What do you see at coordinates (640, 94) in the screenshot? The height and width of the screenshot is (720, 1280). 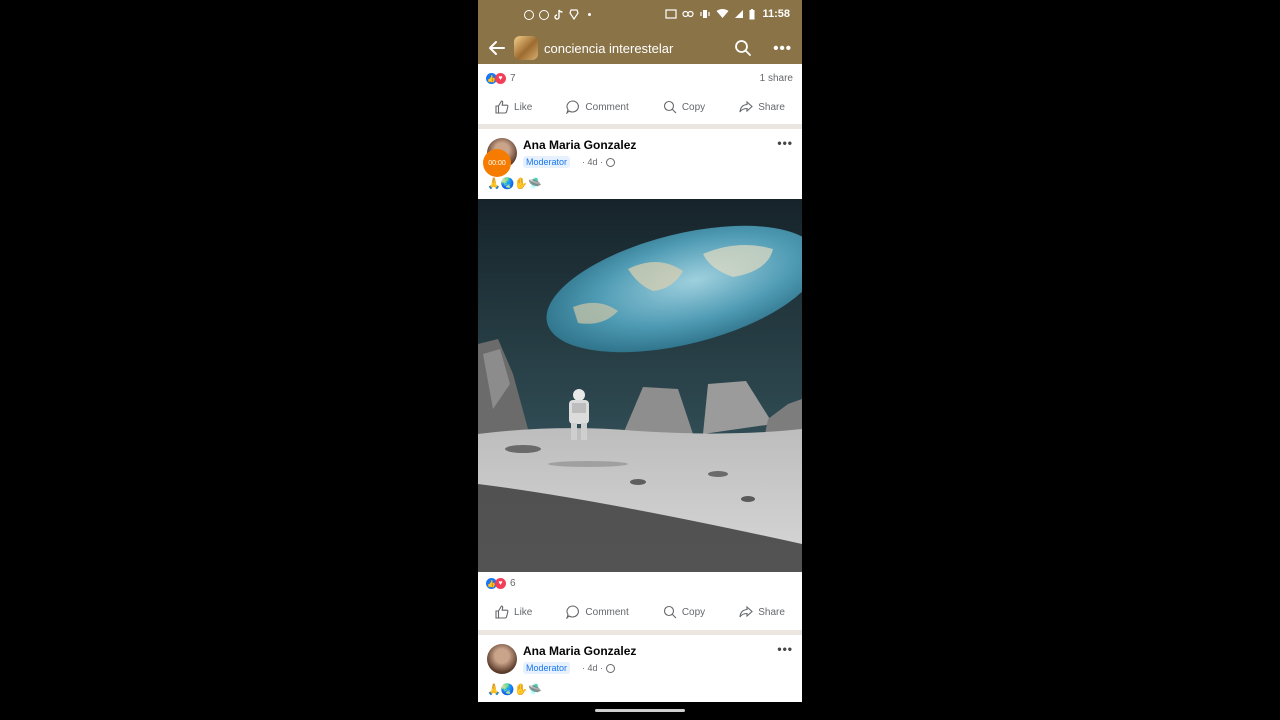 I see `previous-post-footer: 👍 ♥ 7 1 share Like Comment Copy Share` at bounding box center [640, 94].